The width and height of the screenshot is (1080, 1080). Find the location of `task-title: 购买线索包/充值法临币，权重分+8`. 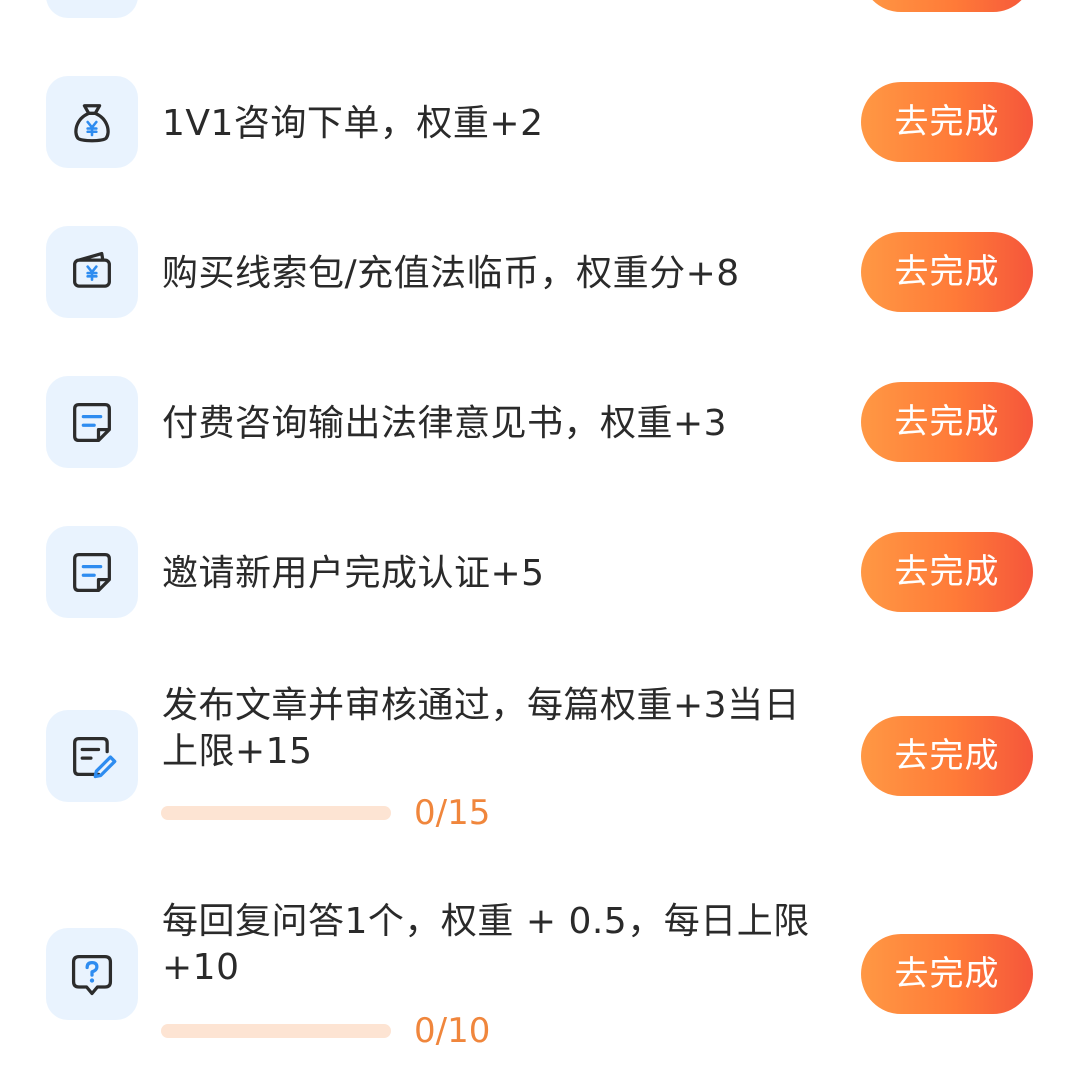

task-title: 购买线索包/充值法临币，权重分+8 is located at coordinates (451, 273).